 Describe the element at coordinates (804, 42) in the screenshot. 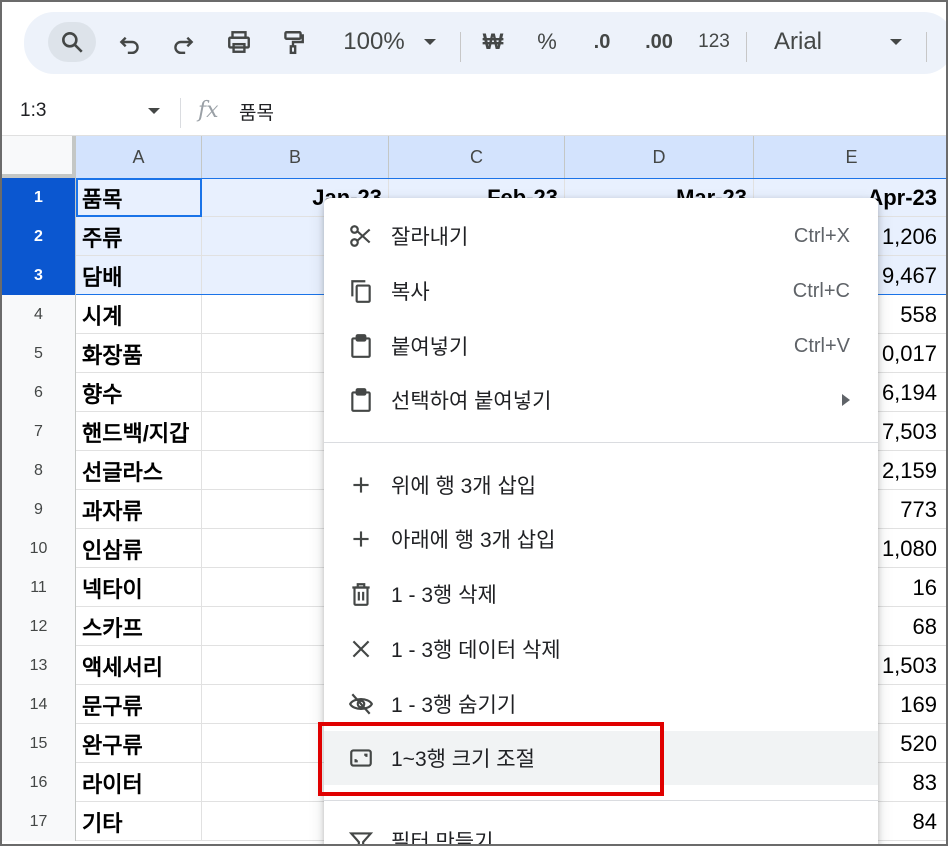

I see `font-select: Arial` at that location.